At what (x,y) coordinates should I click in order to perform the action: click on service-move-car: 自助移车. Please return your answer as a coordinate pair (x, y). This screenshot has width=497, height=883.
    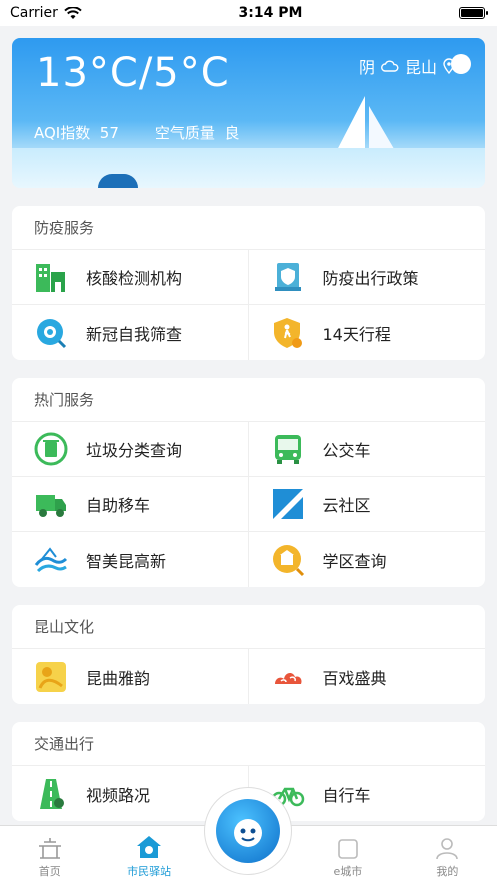
    Looking at the image, I should click on (130, 504).